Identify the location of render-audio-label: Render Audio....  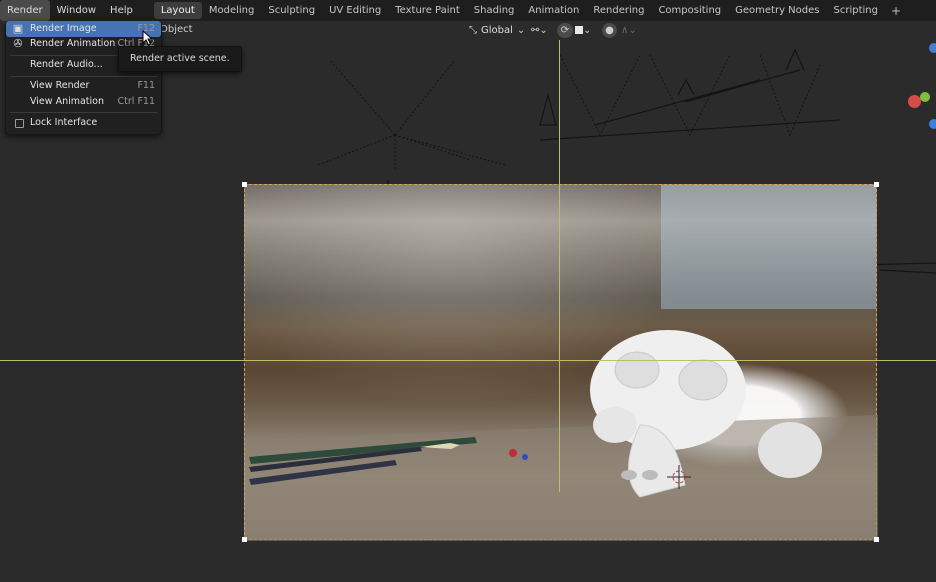
(66, 64).